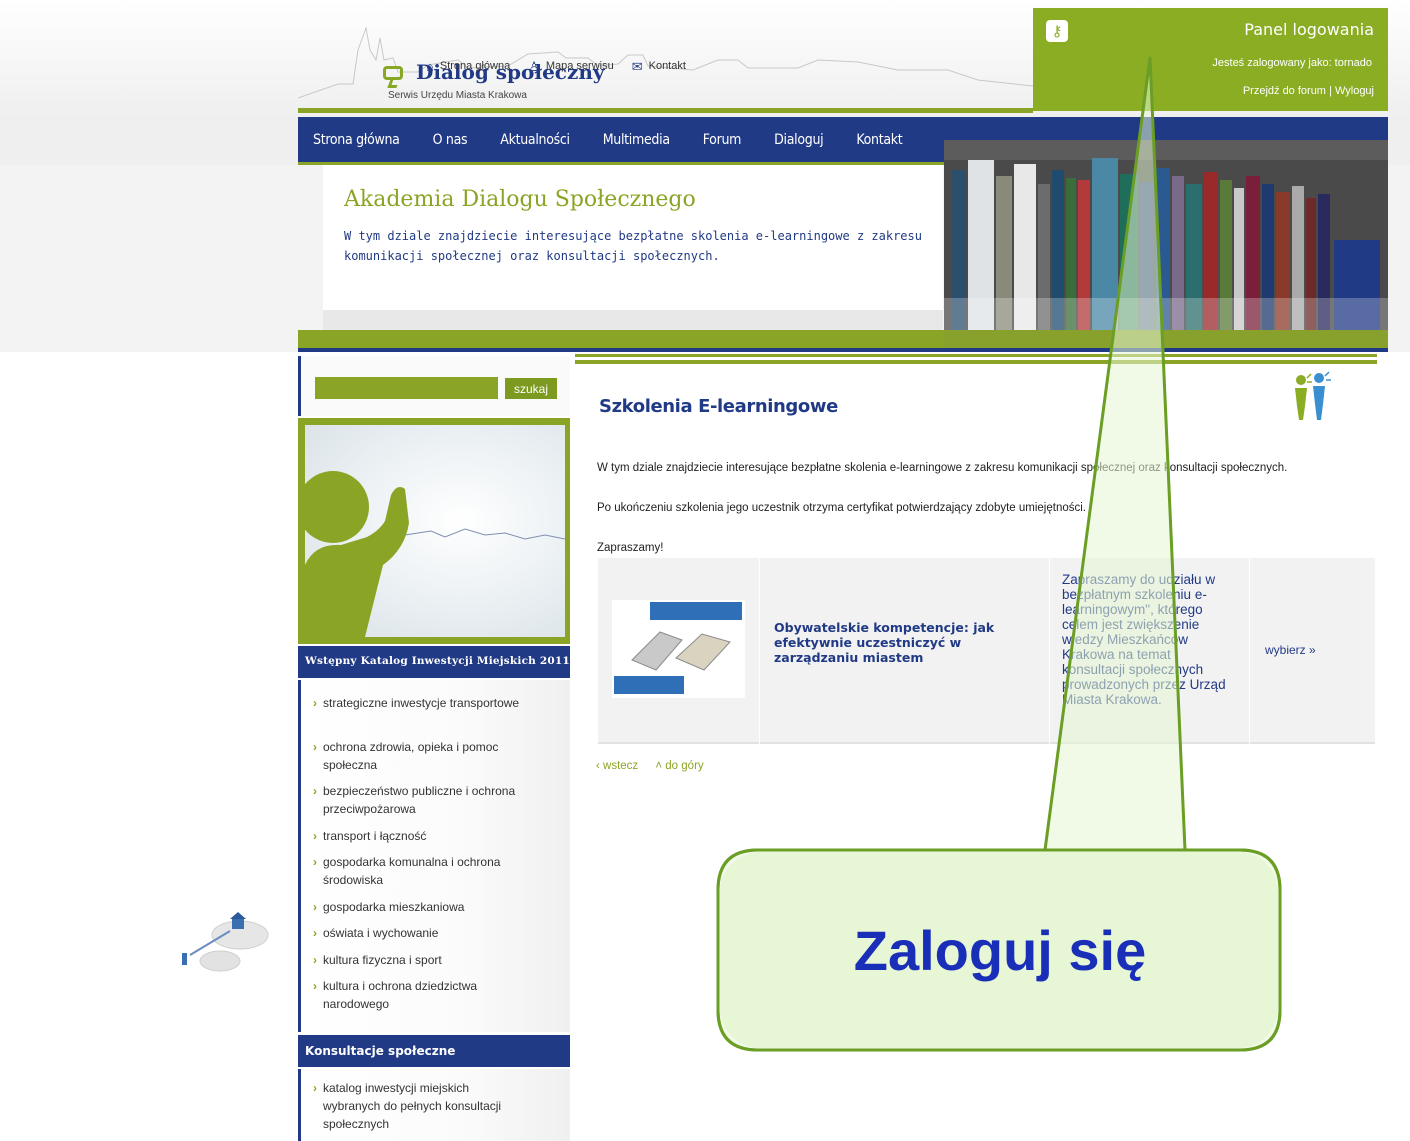 The height and width of the screenshot is (1141, 1410). What do you see at coordinates (636, 140) in the screenshot?
I see `nav-item-multimedia: Multimedia` at bounding box center [636, 140].